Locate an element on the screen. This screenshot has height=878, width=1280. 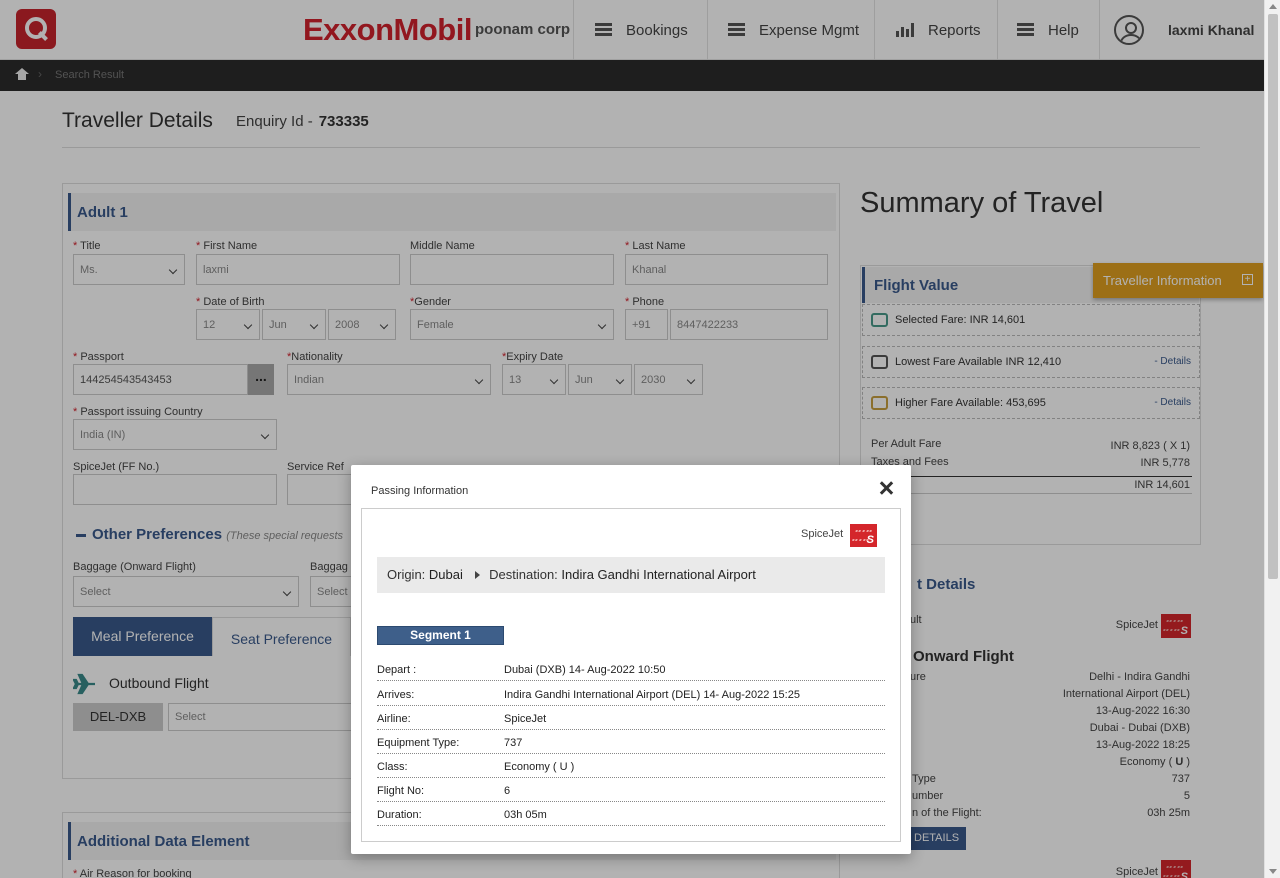
modal-title: Passing Information is located at coordinates (420, 491).